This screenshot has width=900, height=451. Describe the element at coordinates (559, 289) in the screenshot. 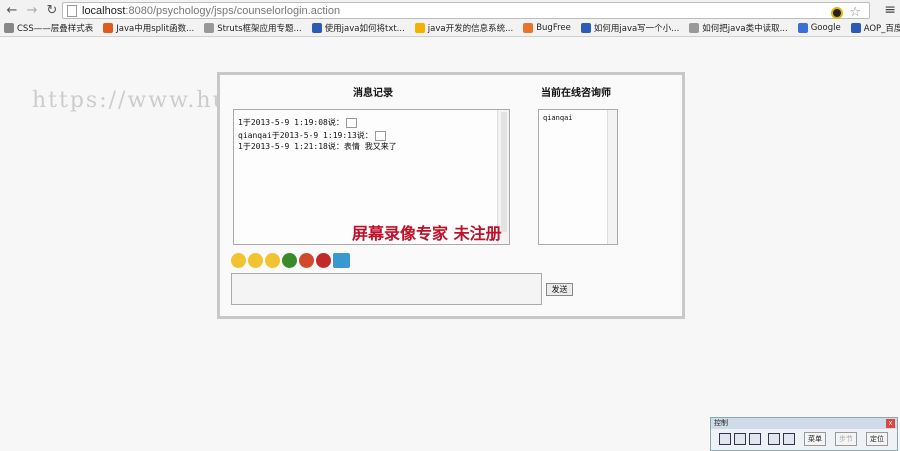

I see `send-button: 发送` at that location.